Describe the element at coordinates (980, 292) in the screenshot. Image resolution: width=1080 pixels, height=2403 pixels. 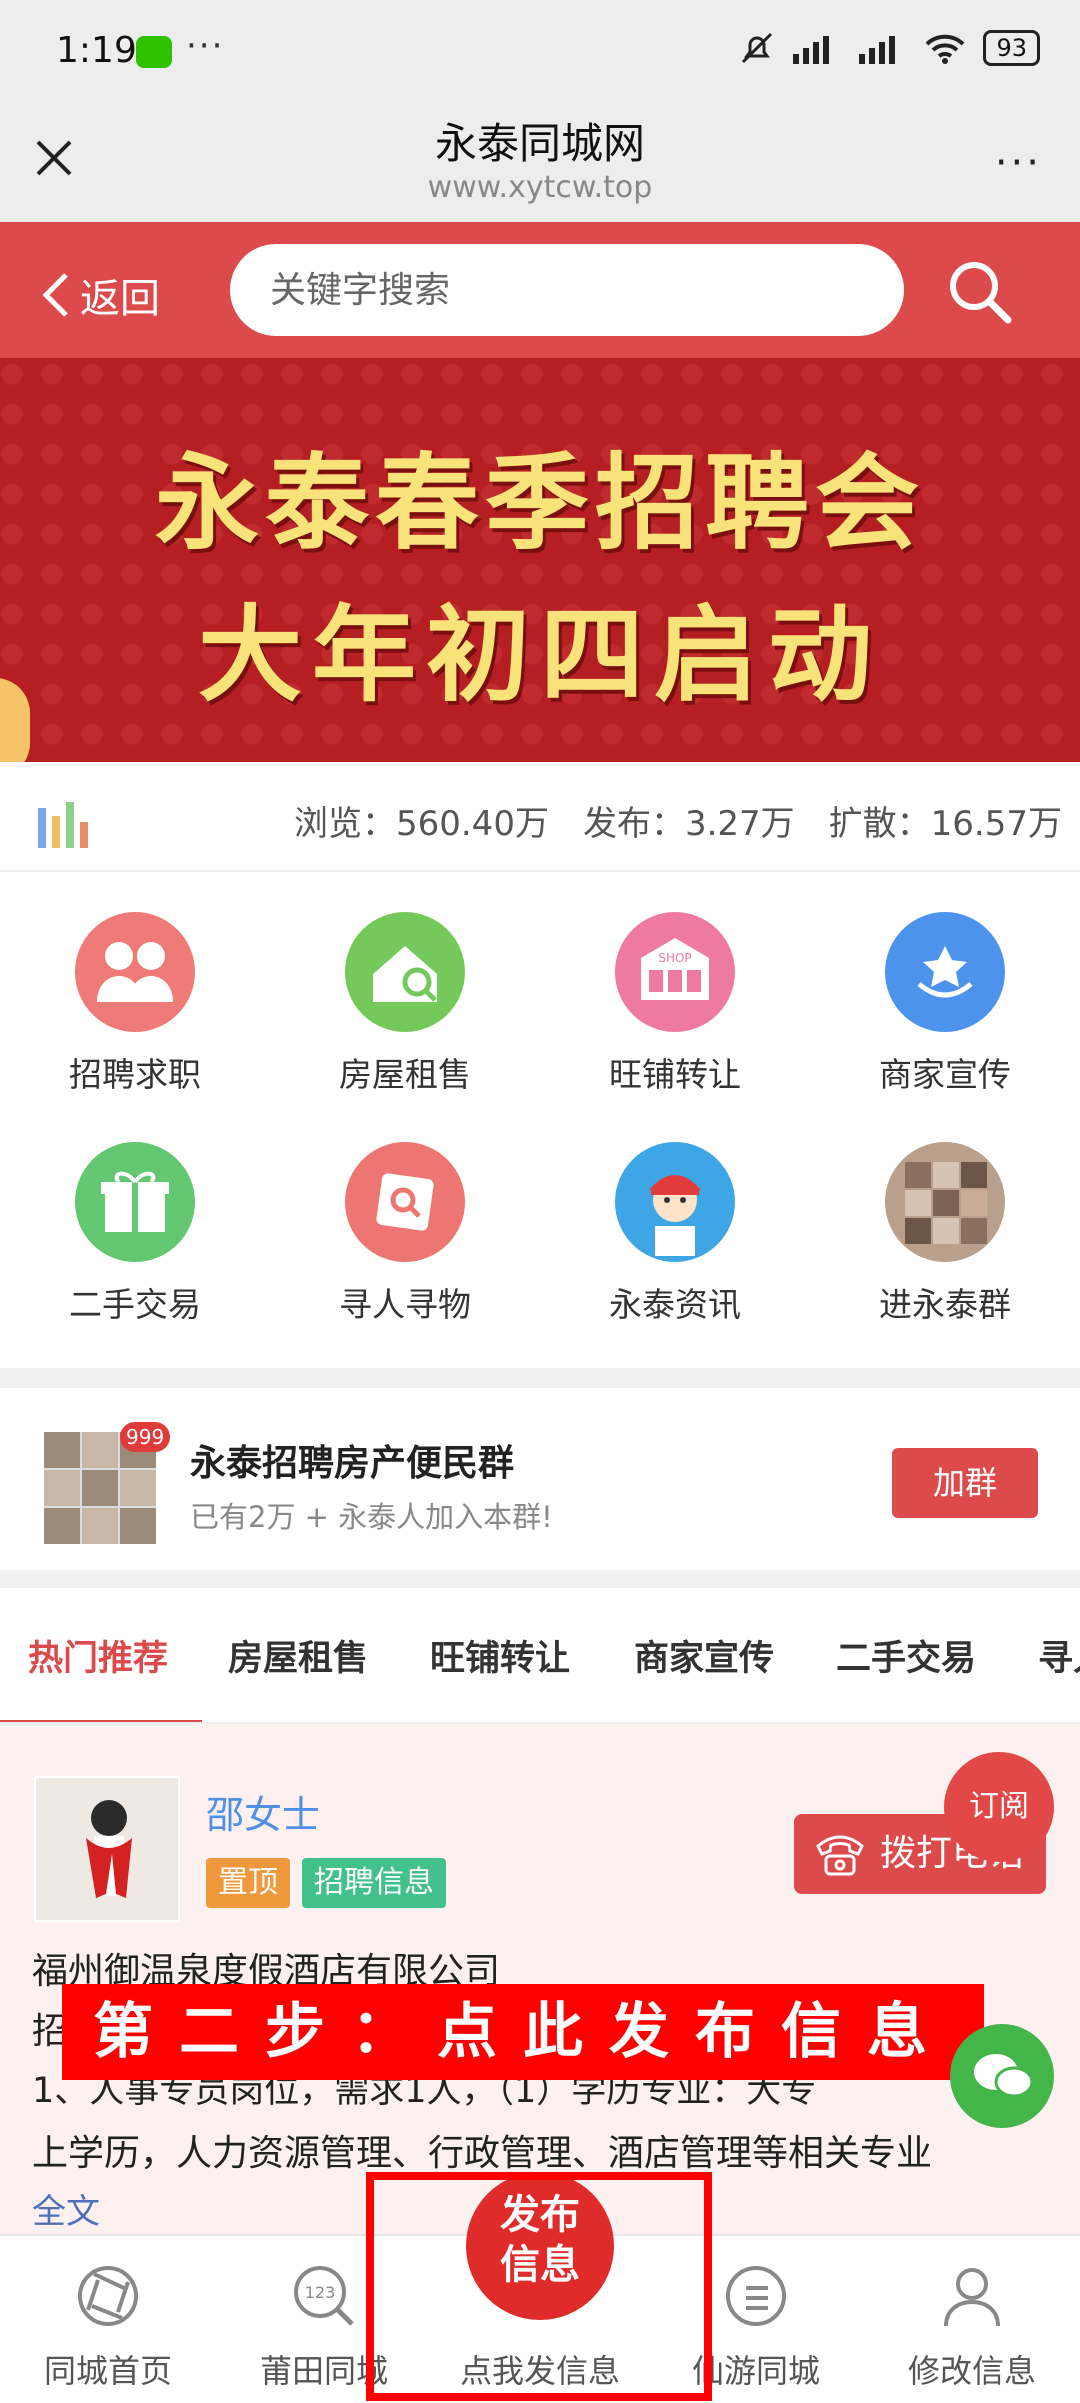
I see `search-icon` at that location.